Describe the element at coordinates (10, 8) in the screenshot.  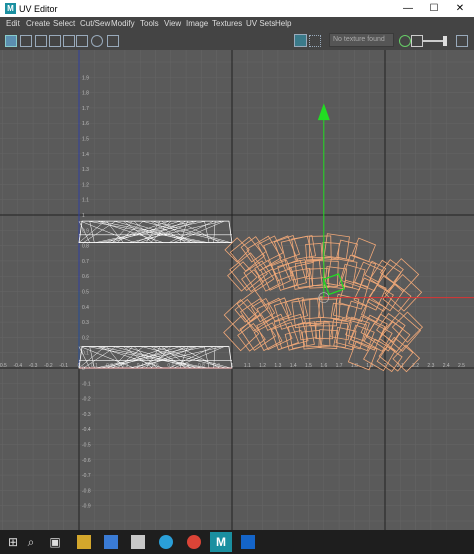
I see `maya-app-icon: M` at that location.